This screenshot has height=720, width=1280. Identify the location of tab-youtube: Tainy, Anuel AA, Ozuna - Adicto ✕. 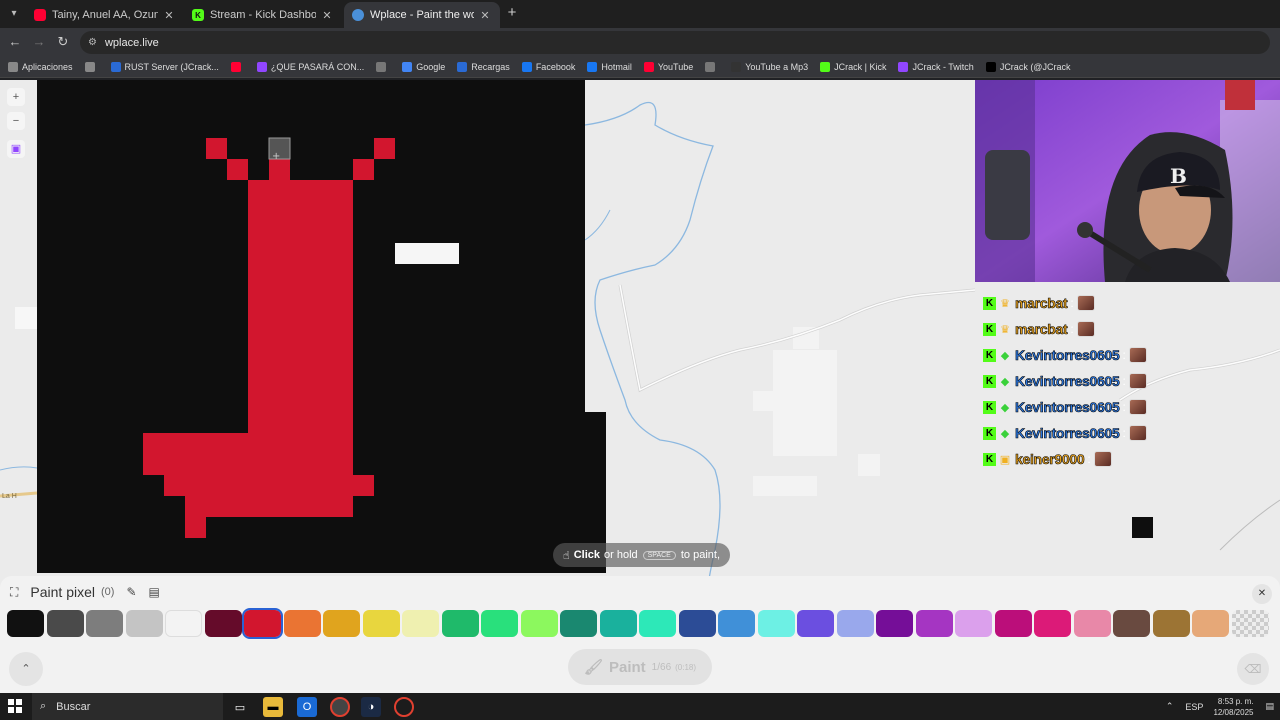
(105, 15).